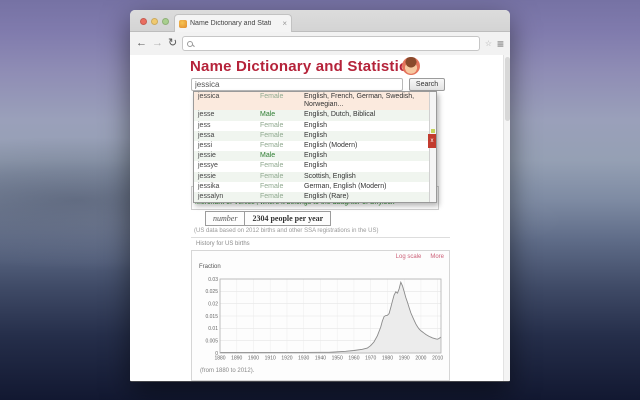 The width and height of the screenshot is (640, 400). I want to click on svg-text: 1950, so click(337, 359).